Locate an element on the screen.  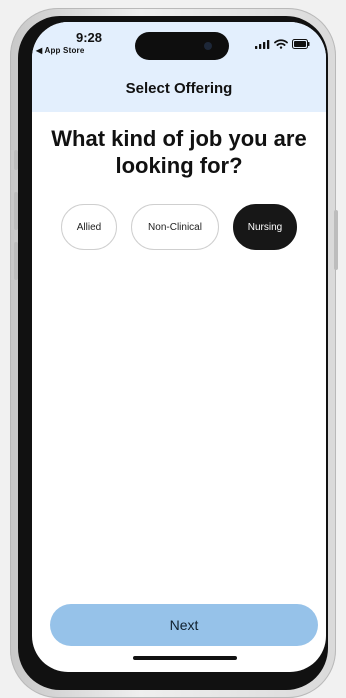
home-indicator is located at coordinates (185, 658).